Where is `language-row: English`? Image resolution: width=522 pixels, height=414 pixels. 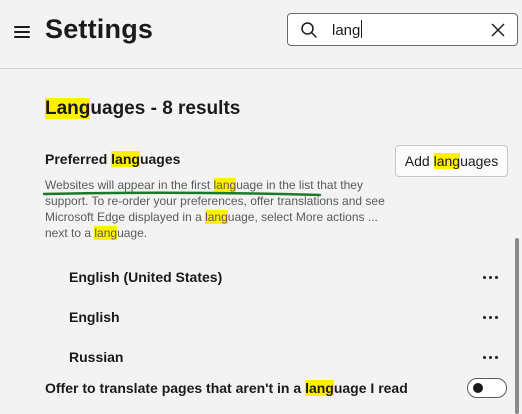
language-row: English is located at coordinates (260, 319).